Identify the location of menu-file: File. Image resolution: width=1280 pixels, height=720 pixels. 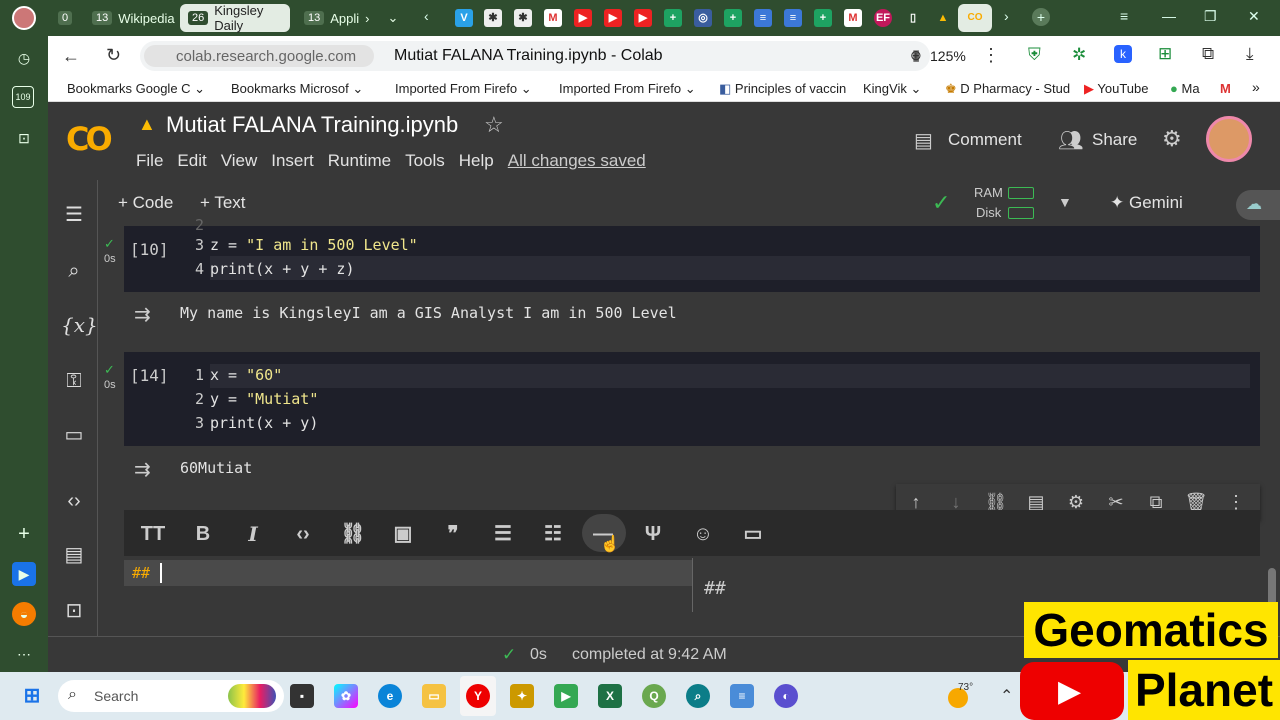
(149, 160).